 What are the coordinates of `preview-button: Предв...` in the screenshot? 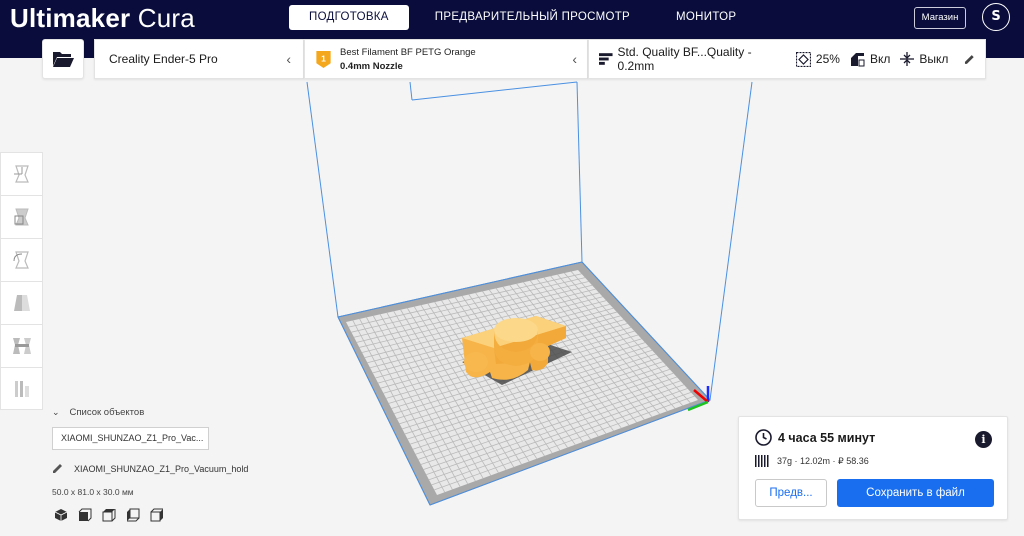 It's located at (791, 493).